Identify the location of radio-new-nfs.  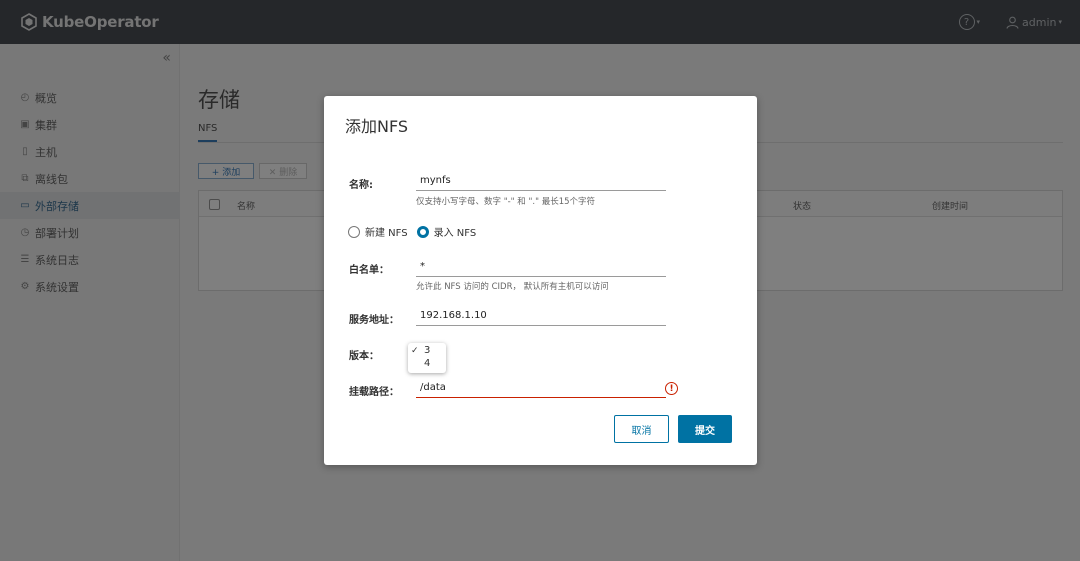
(354, 231).